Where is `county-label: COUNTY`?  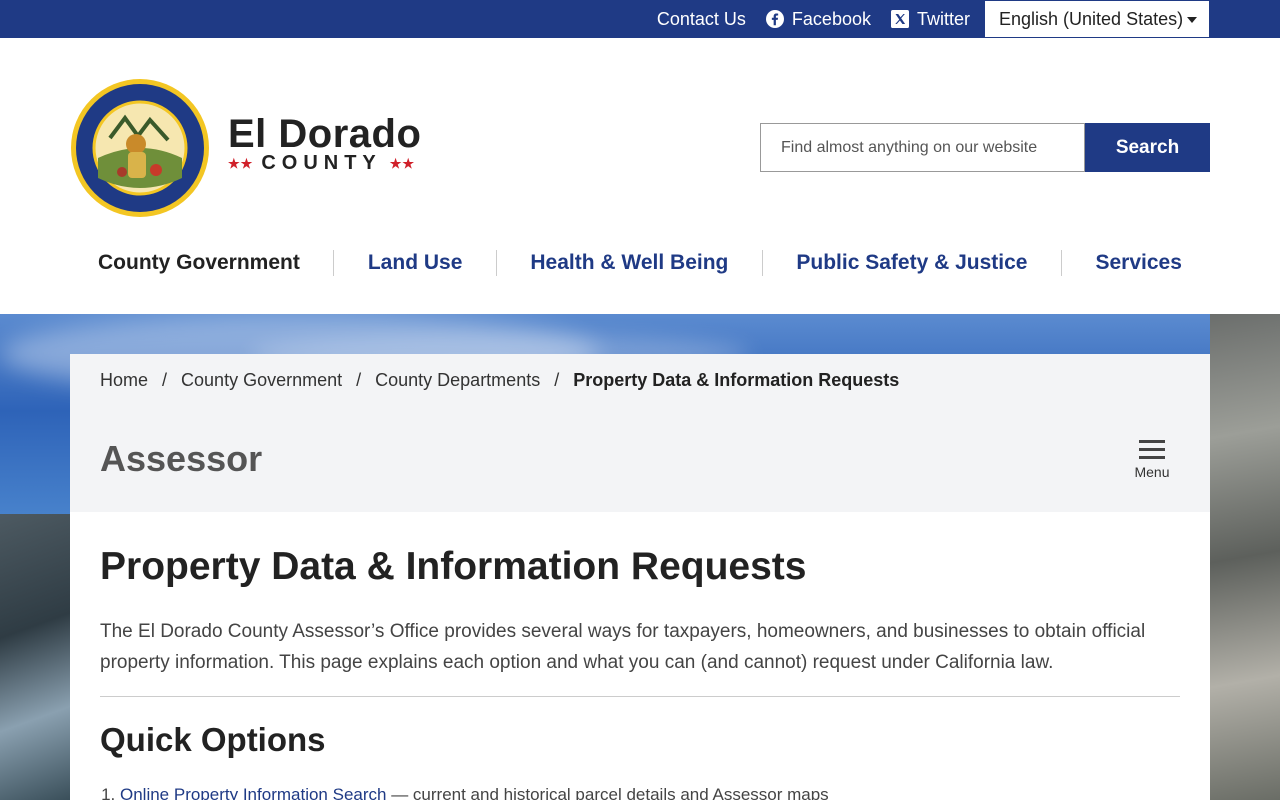 county-label: COUNTY is located at coordinates (321, 163).